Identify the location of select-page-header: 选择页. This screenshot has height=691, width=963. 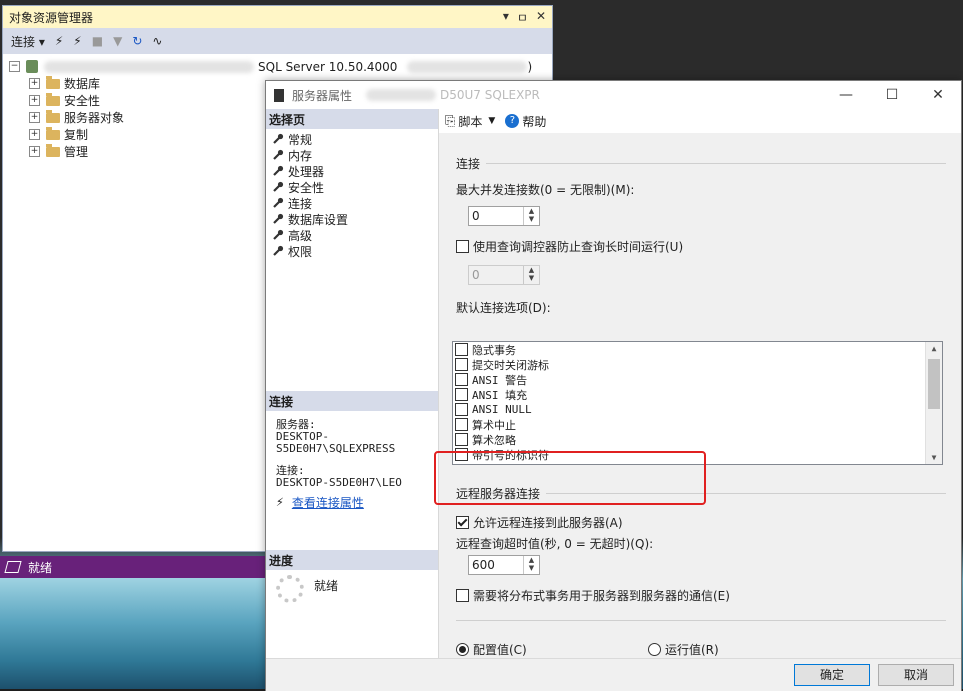
(352, 119).